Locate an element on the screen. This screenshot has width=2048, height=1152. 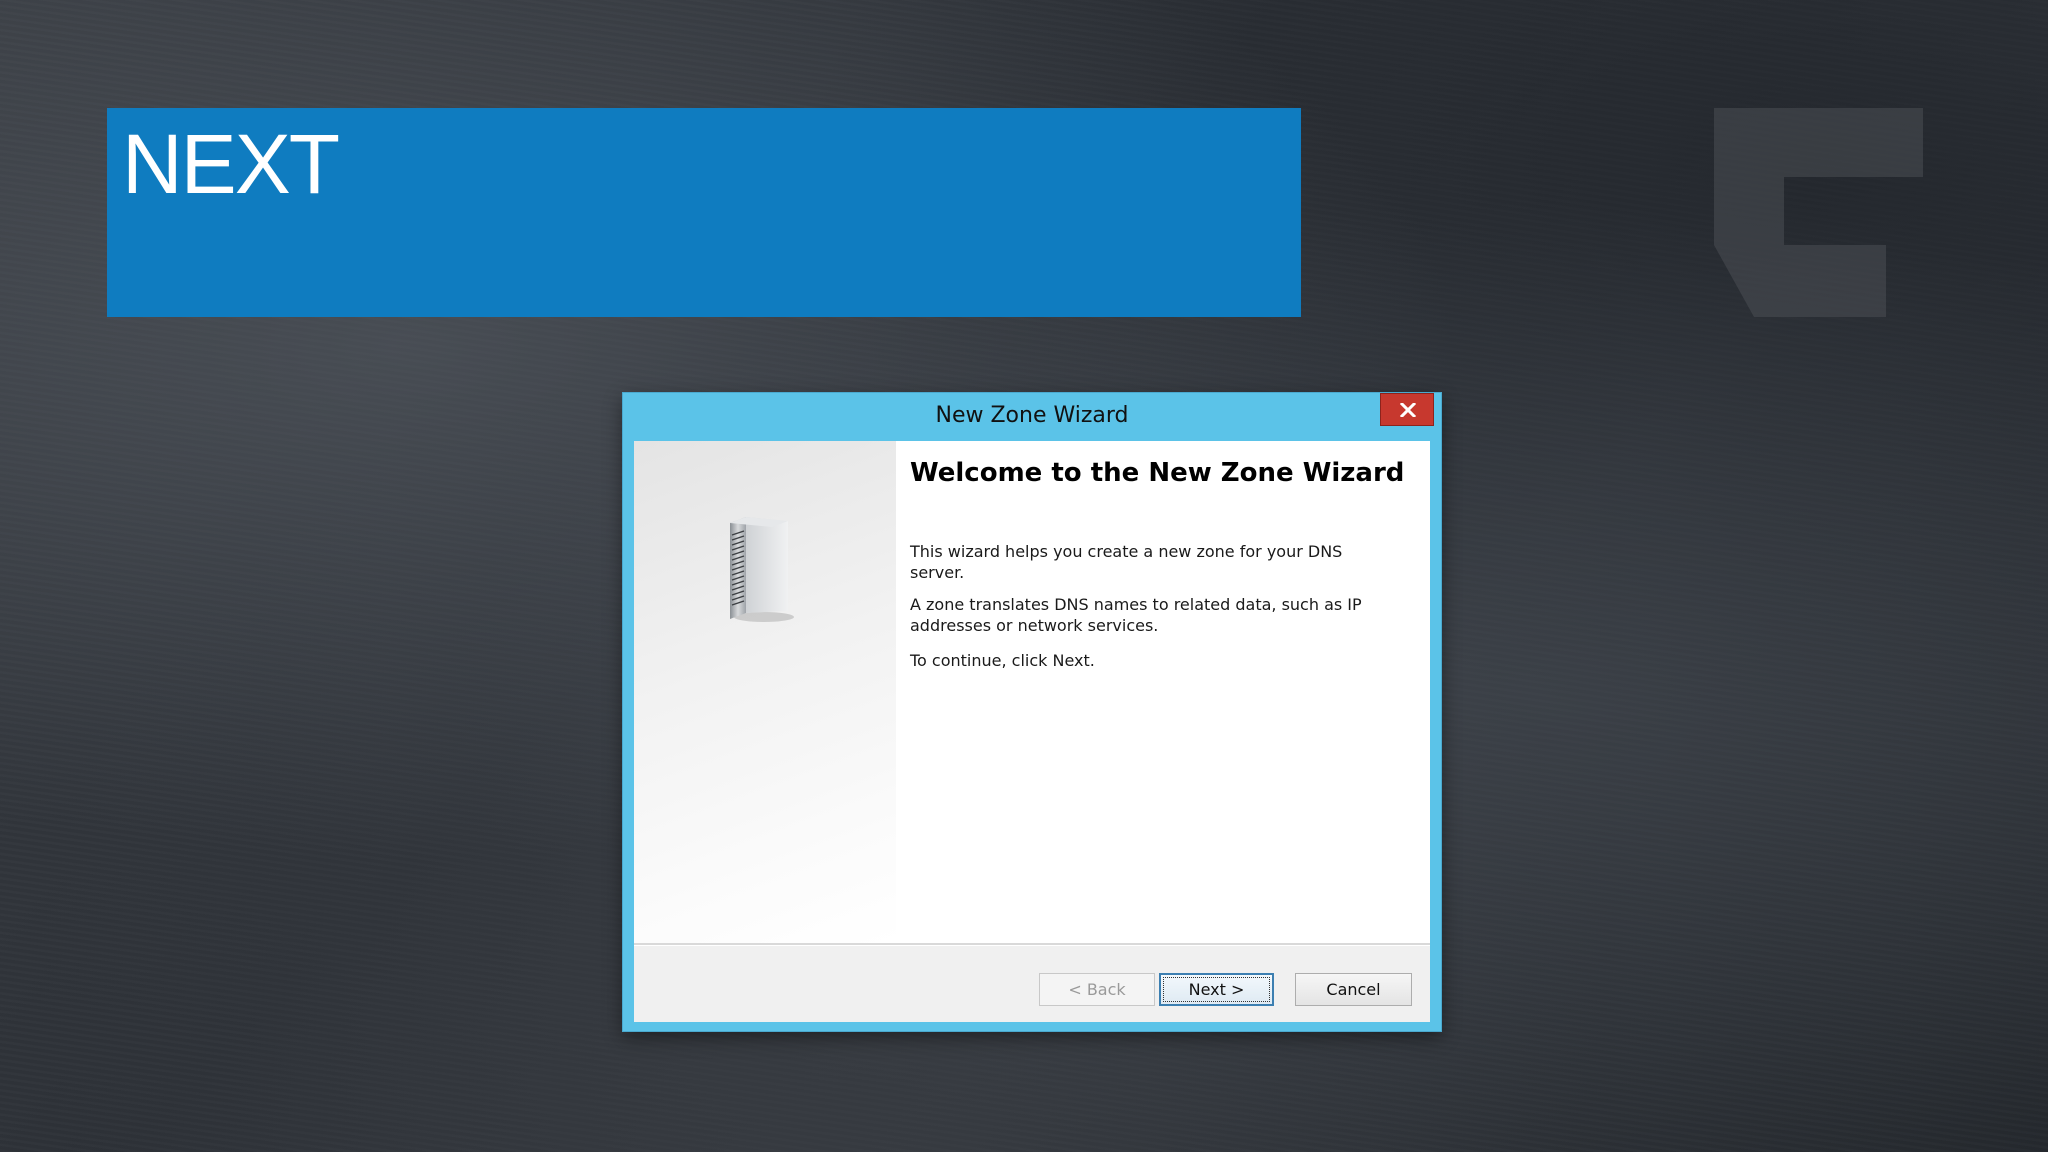
watermark-logo-icon is located at coordinates (1818, 212).